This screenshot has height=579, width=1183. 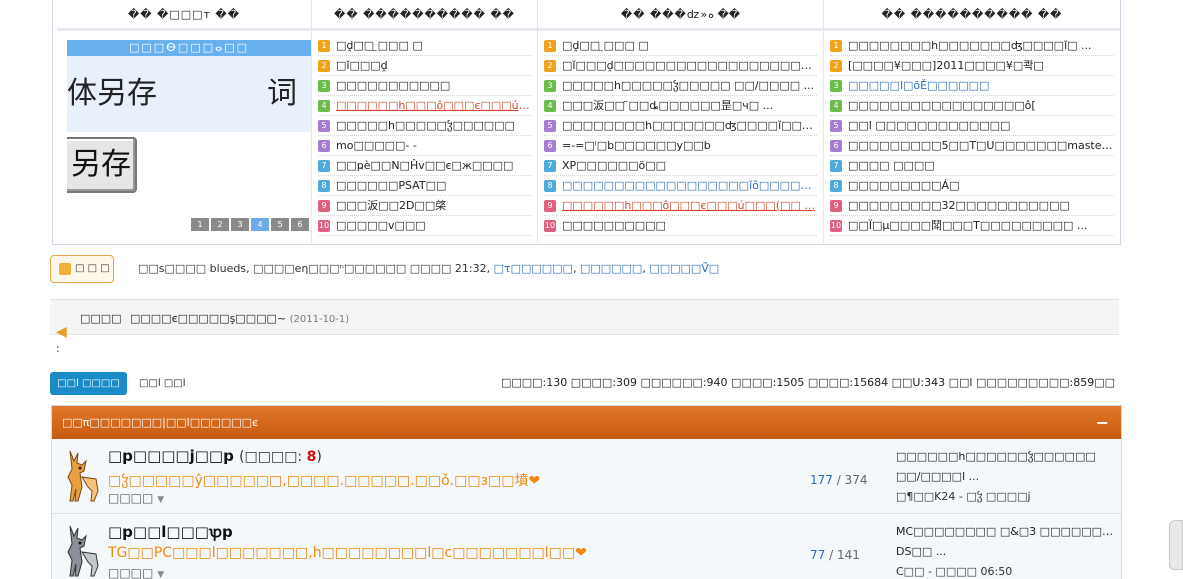 I want to click on slide-page-2: 2, so click(x=220, y=224).